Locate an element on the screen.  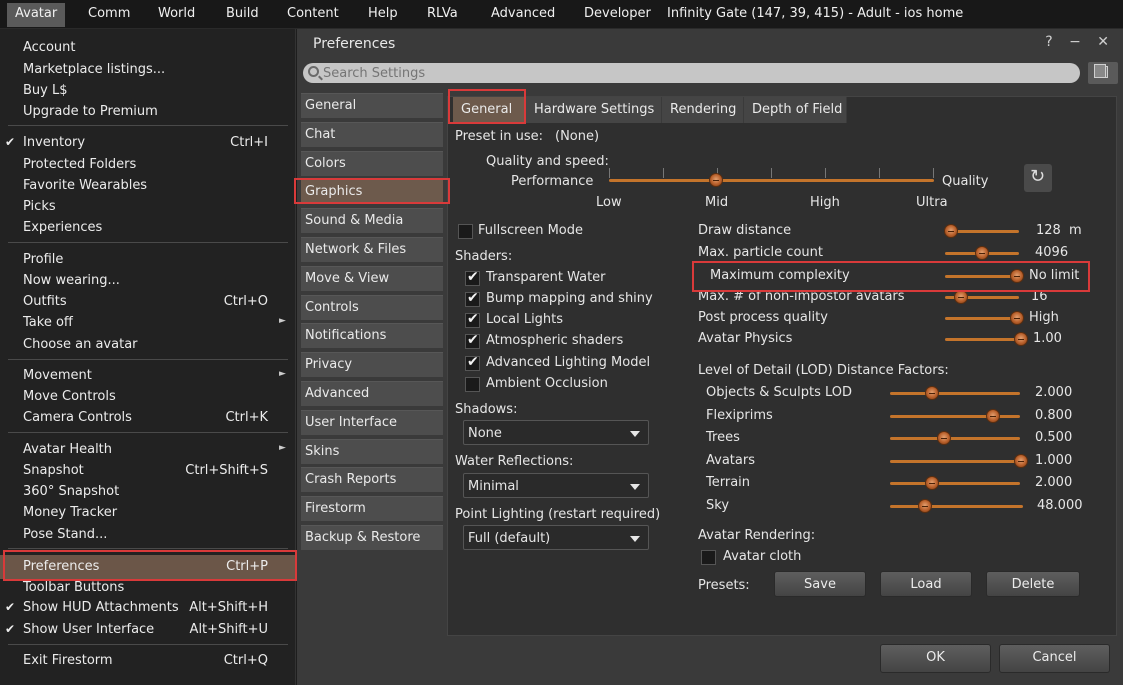
lod-terrain-track is located at coordinates (955, 483).